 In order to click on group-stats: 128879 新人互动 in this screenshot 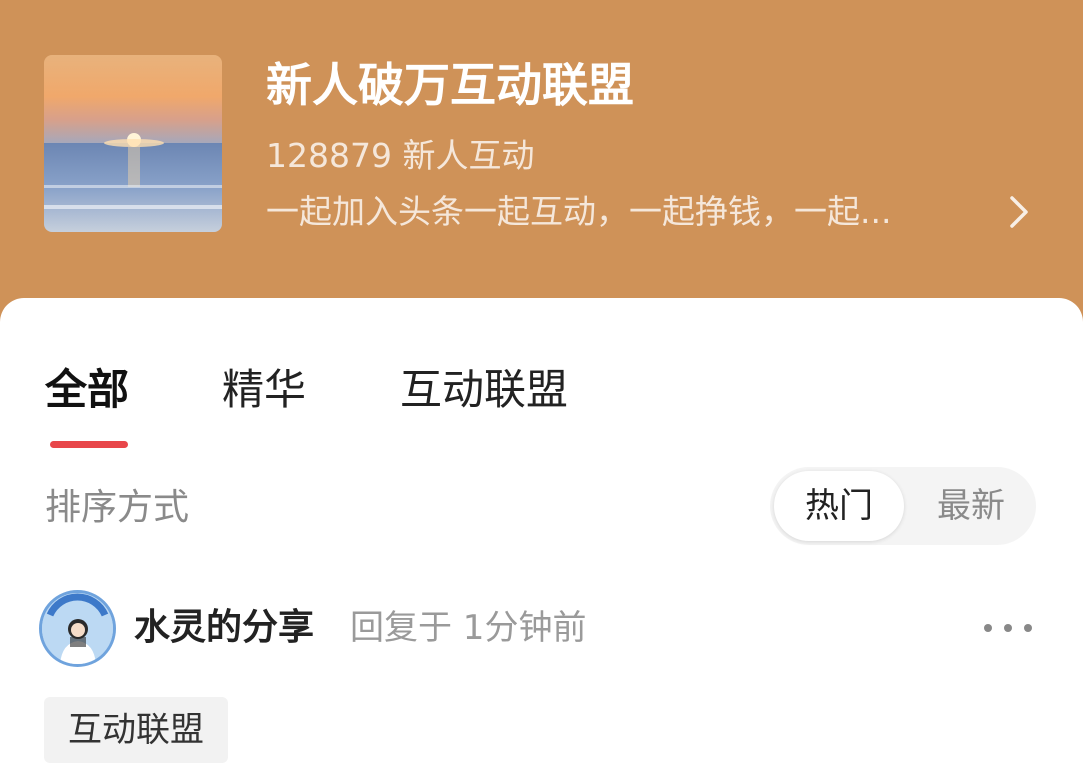, I will do `click(400, 155)`.